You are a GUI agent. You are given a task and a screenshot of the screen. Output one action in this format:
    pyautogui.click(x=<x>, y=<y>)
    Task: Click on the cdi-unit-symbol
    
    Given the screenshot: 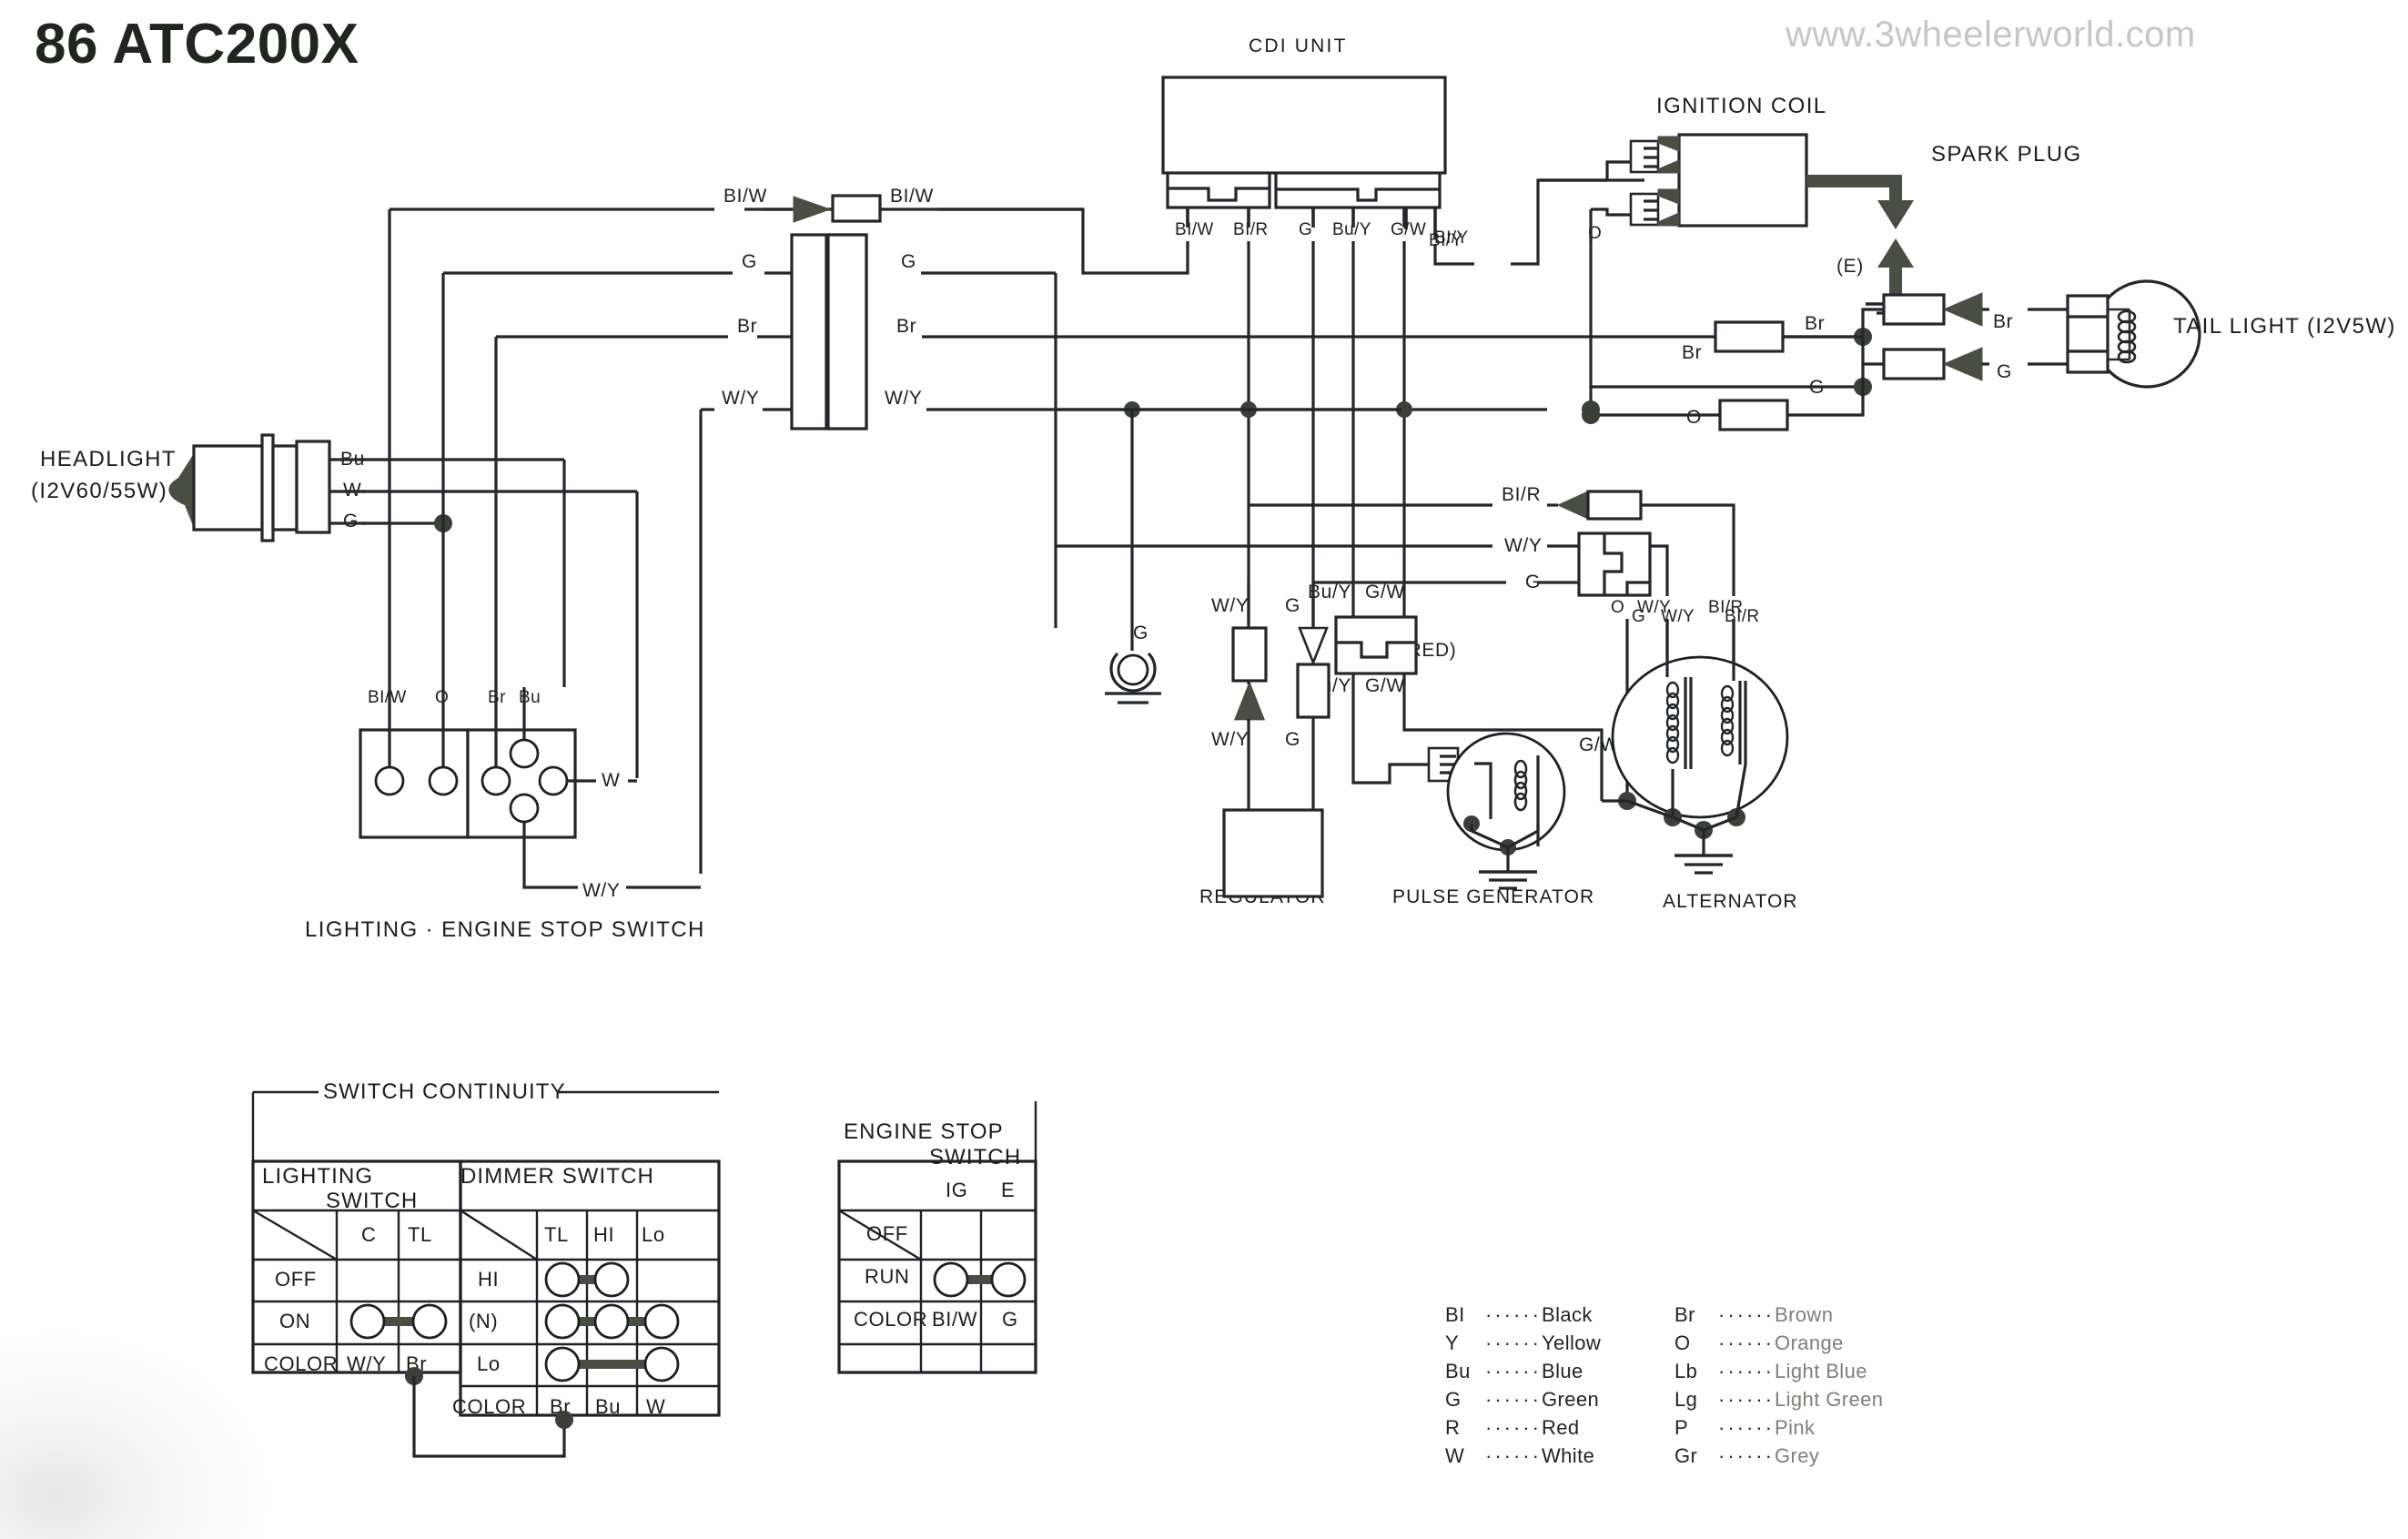 What is the action you would take?
    pyautogui.click(x=1304, y=157)
    